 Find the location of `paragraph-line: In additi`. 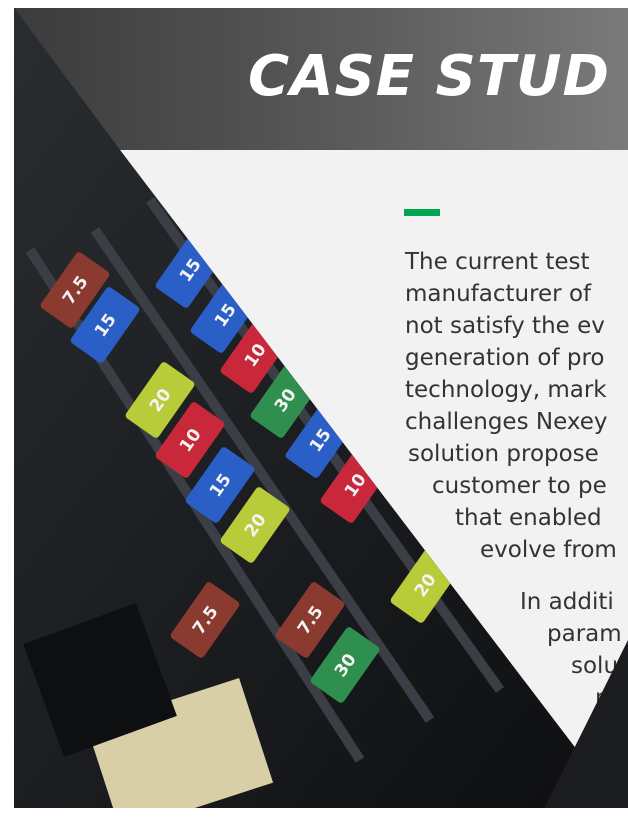

paragraph-line: In additi is located at coordinates (567, 602).